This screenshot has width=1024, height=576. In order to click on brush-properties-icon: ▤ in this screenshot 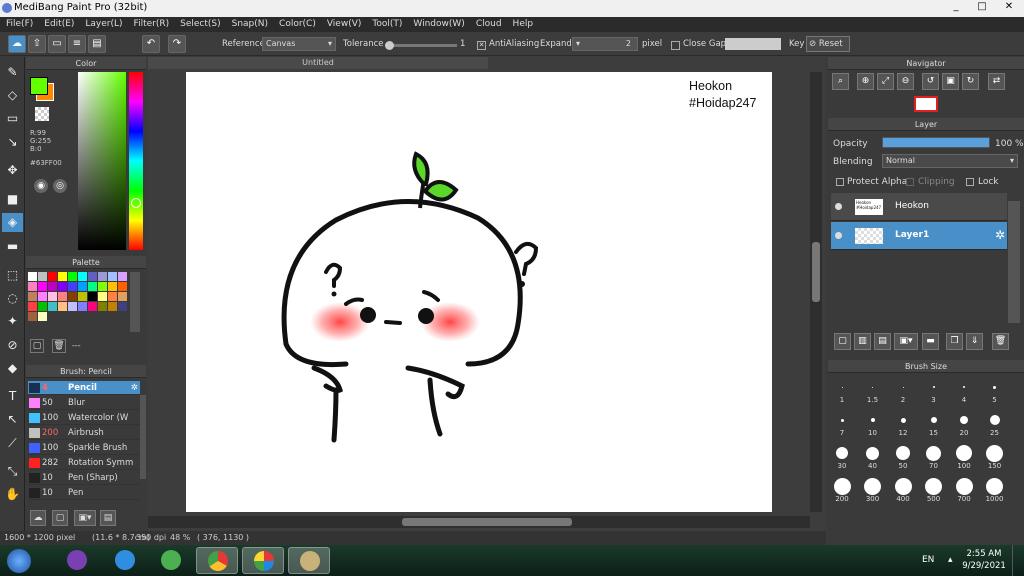, I will do `click(108, 518)`.